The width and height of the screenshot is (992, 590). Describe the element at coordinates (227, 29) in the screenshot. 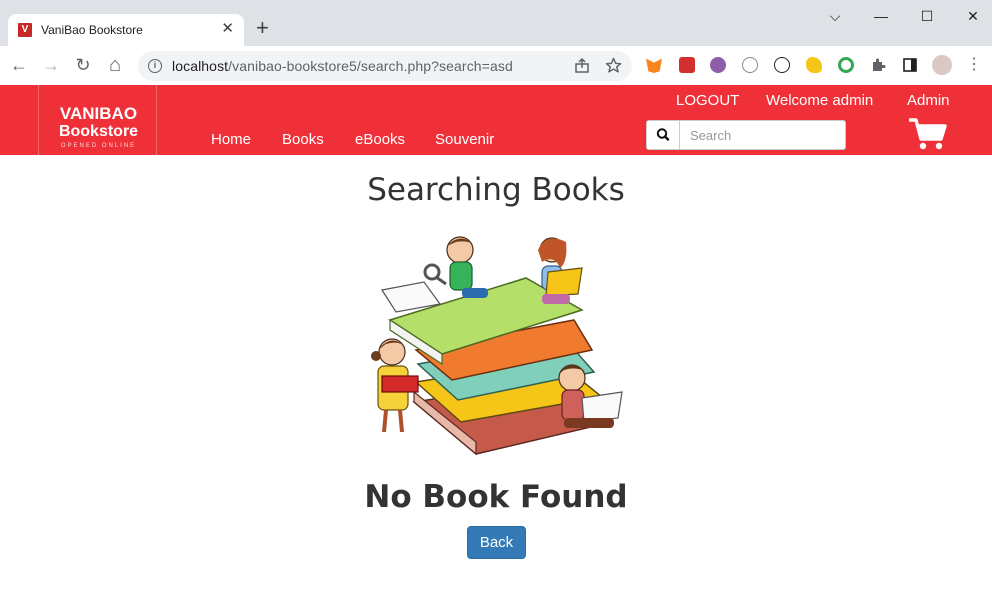

I see `tab-close-icon: ✕` at that location.